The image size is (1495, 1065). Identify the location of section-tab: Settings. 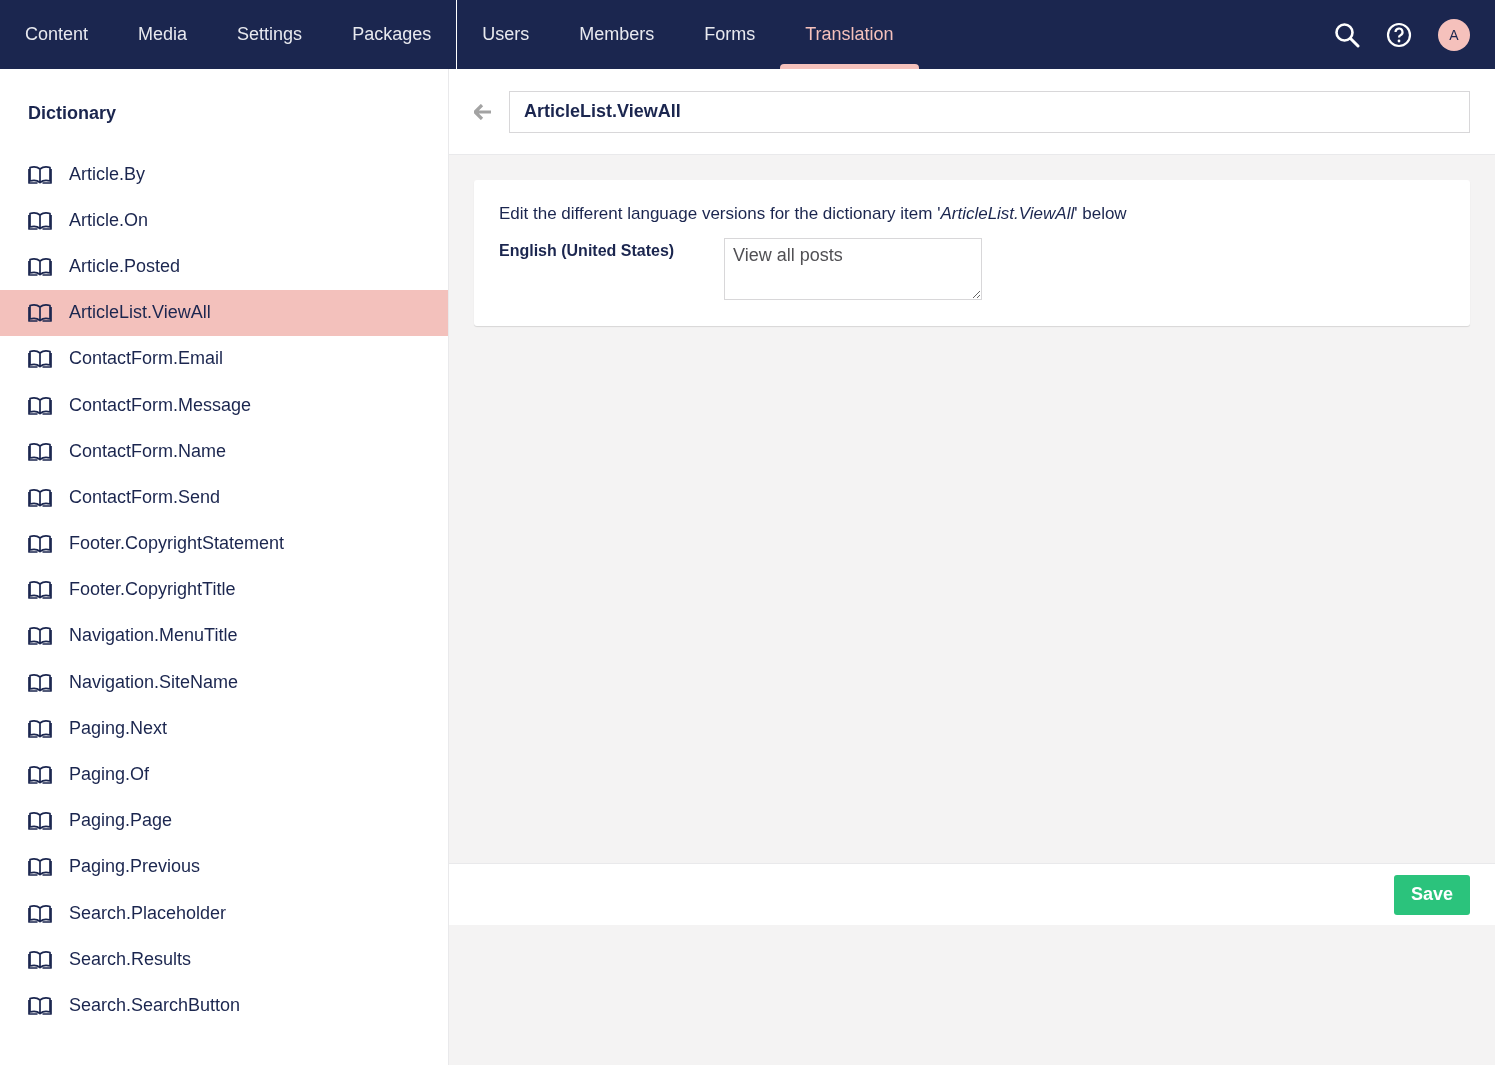
(270, 34).